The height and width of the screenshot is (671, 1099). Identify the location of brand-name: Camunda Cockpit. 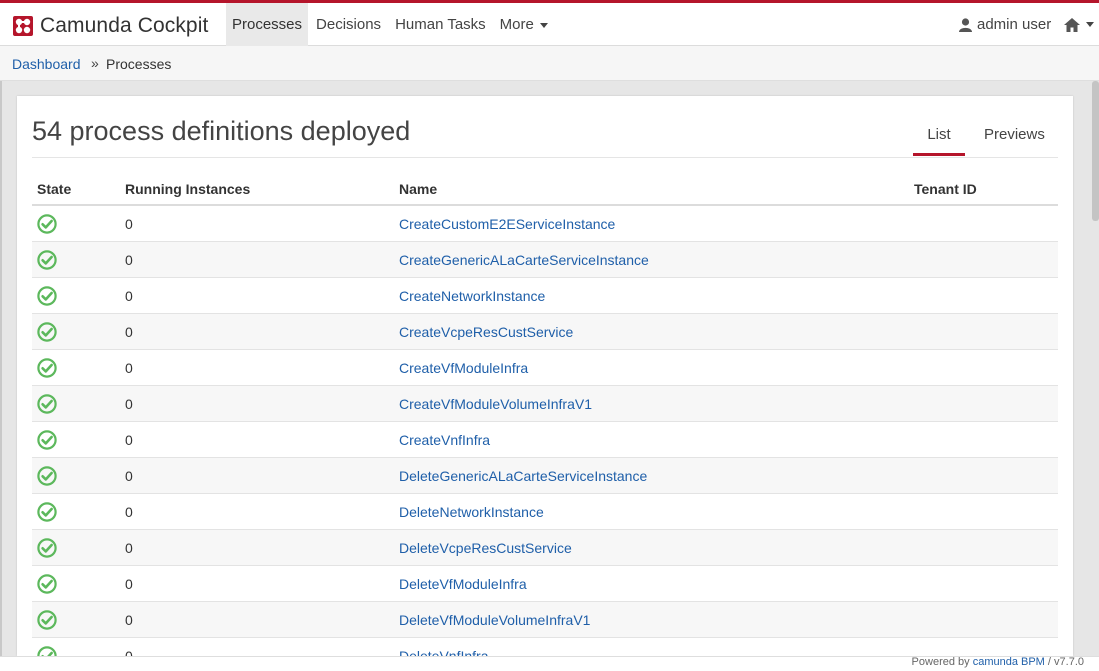
(124, 25).